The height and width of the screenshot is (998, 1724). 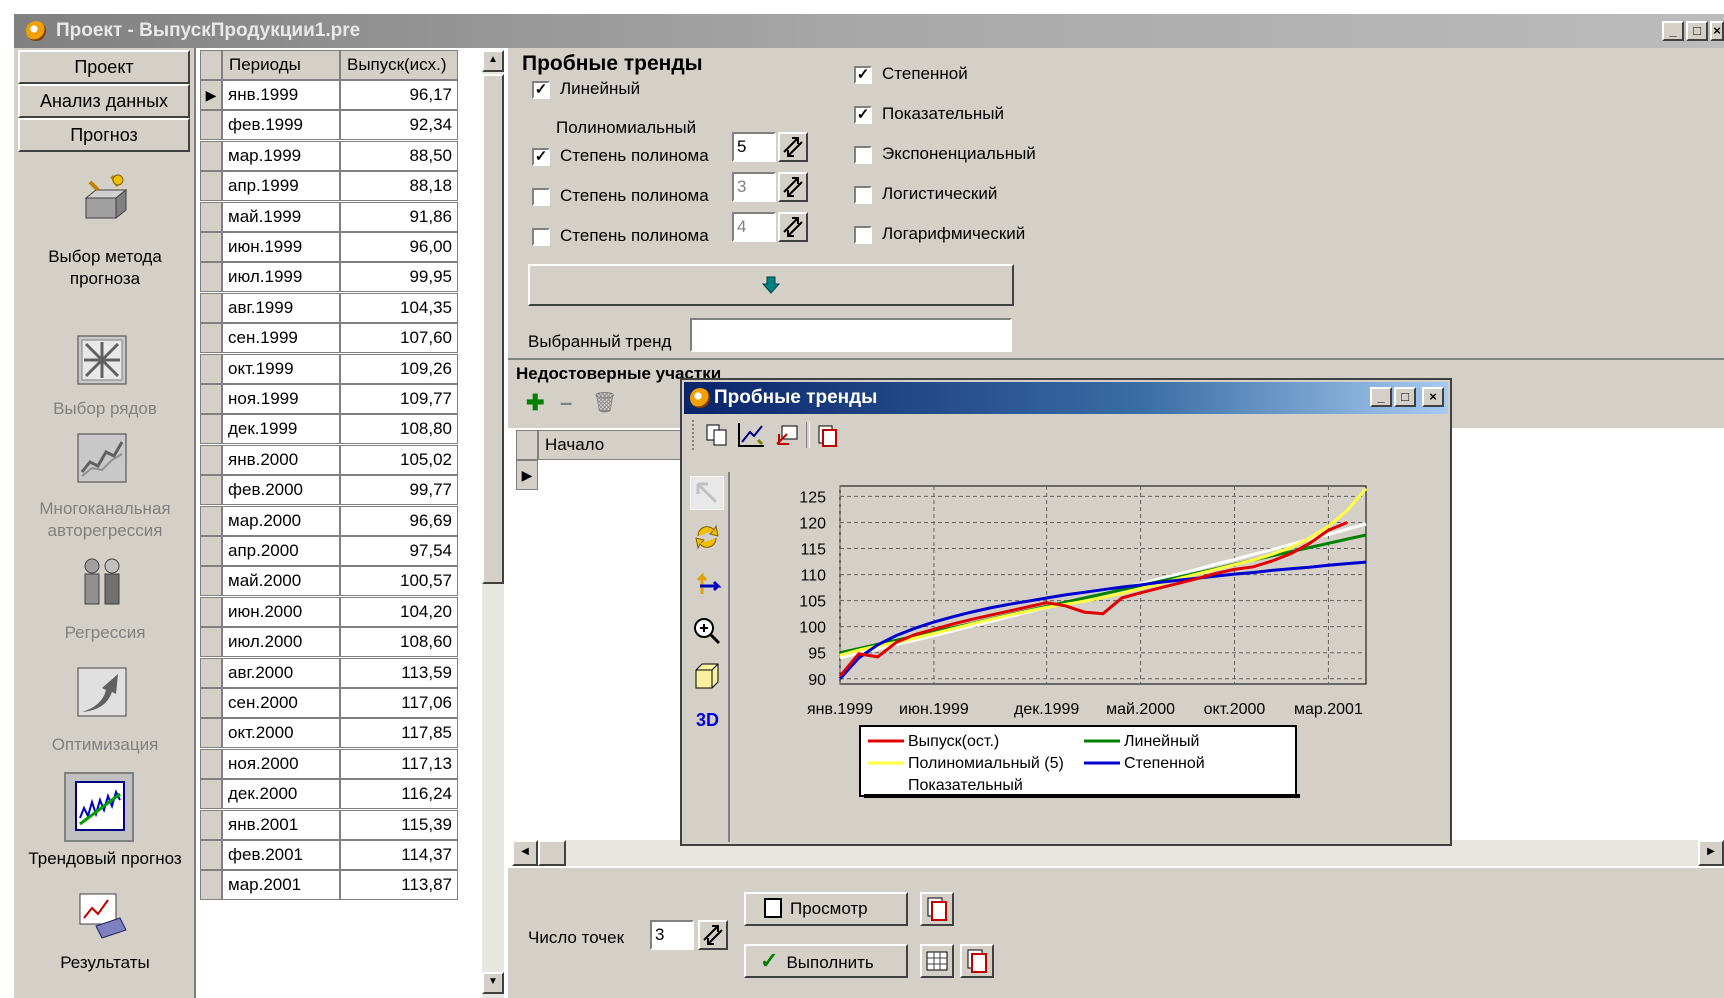 What do you see at coordinates (827, 435) in the screenshot?
I see `paste-chart-icon` at bounding box center [827, 435].